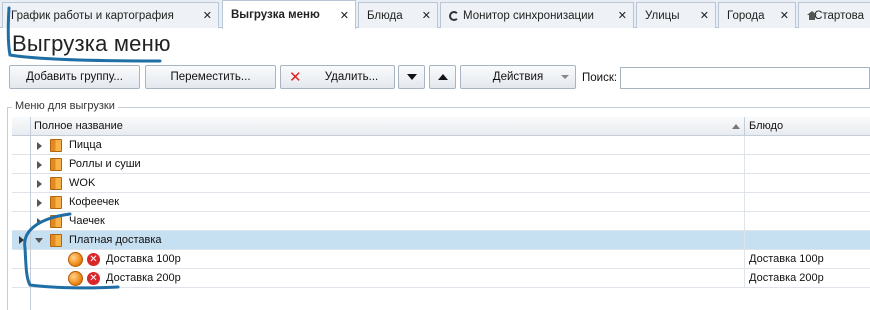  What do you see at coordinates (91, 43) in the screenshot?
I see `page-title: Выгрузка меню` at bounding box center [91, 43].